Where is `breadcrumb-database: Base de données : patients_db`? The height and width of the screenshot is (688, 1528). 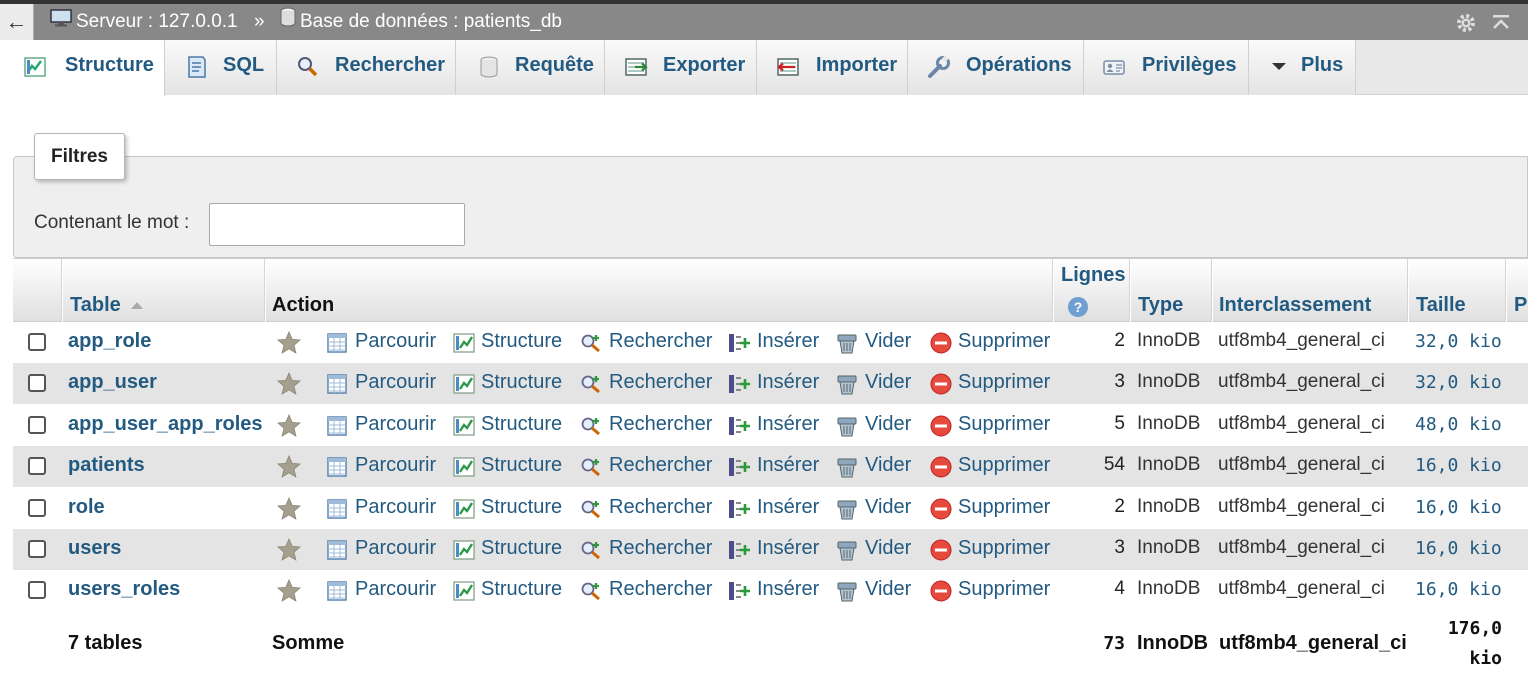
breadcrumb-database: Base de données : patients_db is located at coordinates (421, 22).